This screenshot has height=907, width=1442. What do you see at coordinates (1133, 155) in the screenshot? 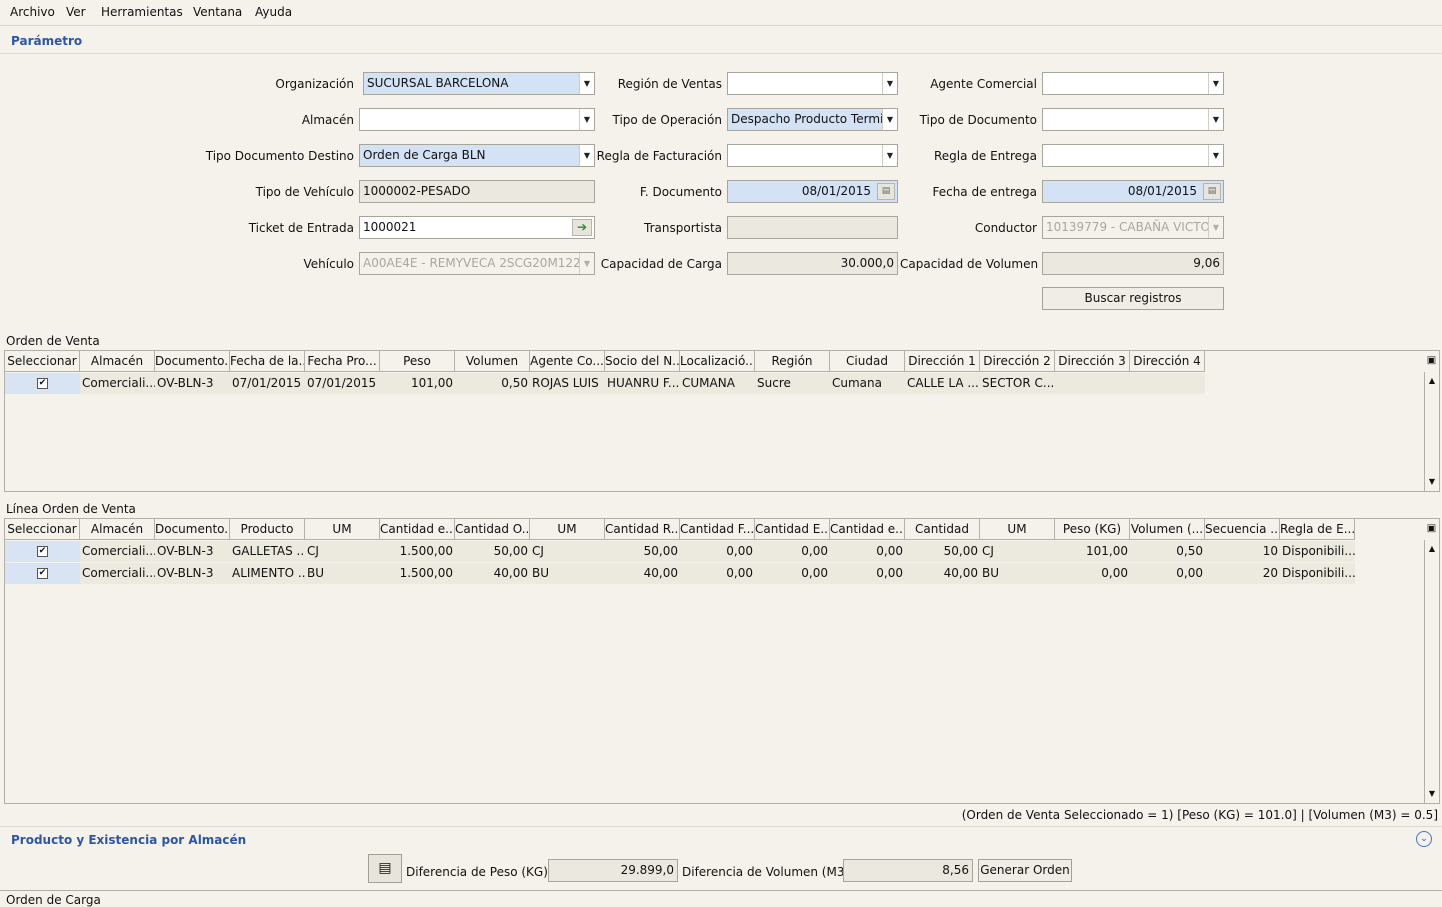
I see `regla-entrega-select: ▼` at bounding box center [1133, 155].